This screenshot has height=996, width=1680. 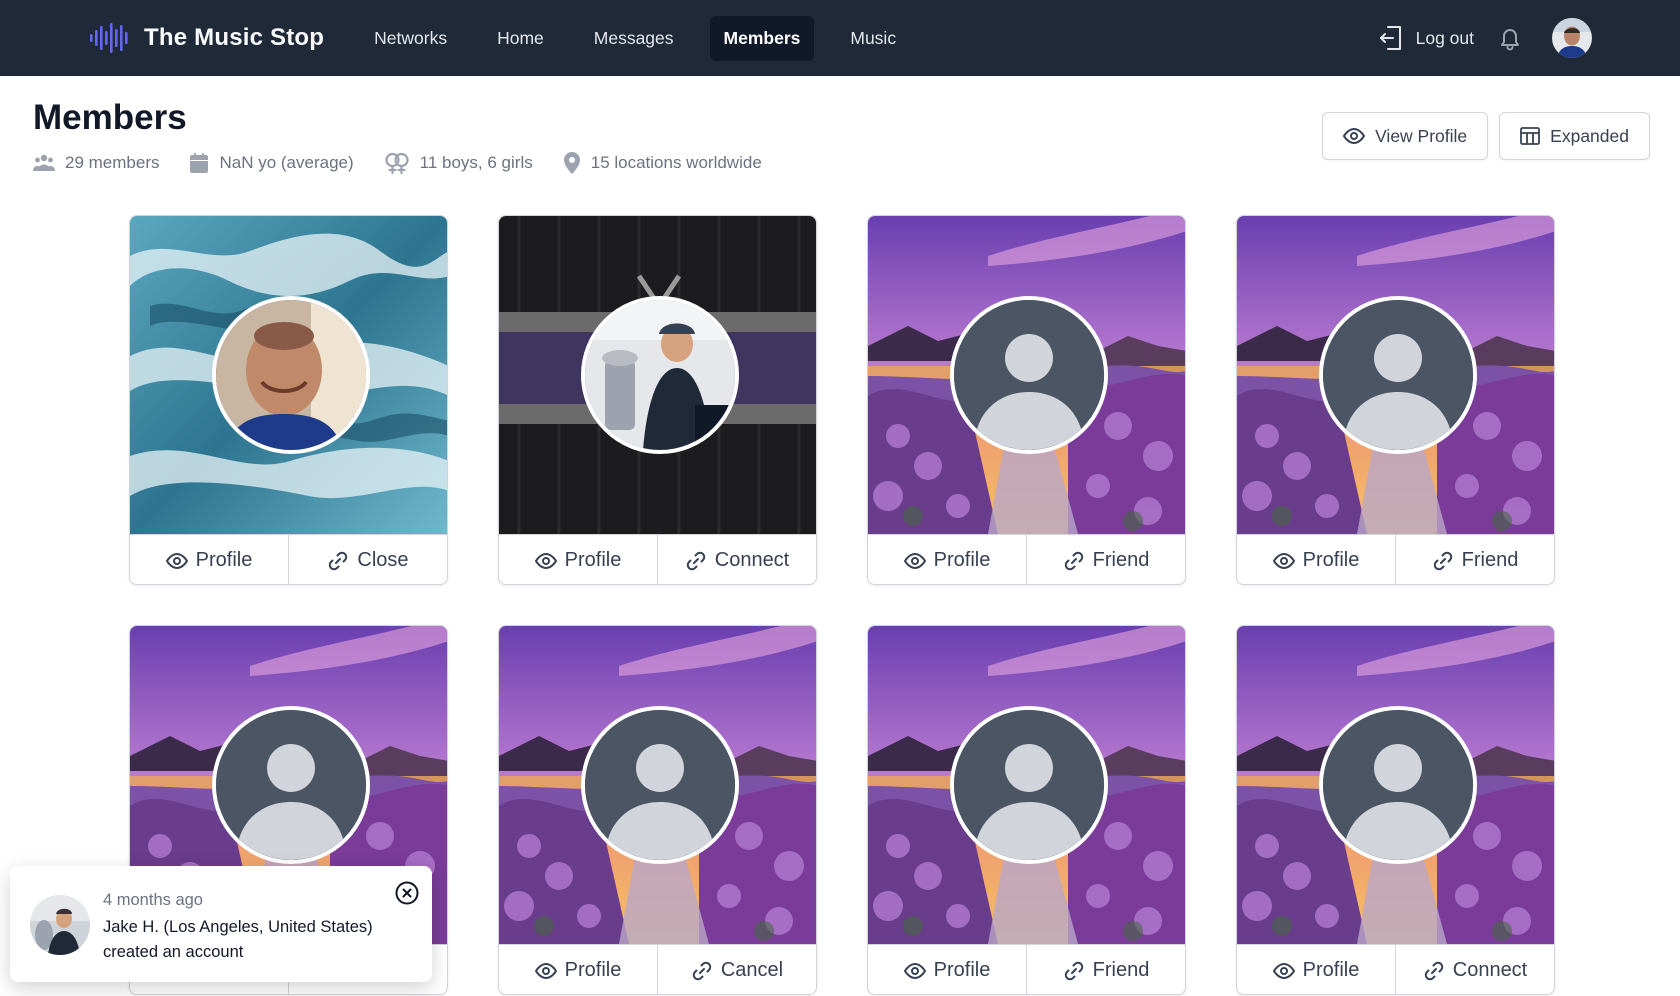 What do you see at coordinates (676, 162) in the screenshot?
I see `stat-locations-text: 15 locations worldwide` at bounding box center [676, 162].